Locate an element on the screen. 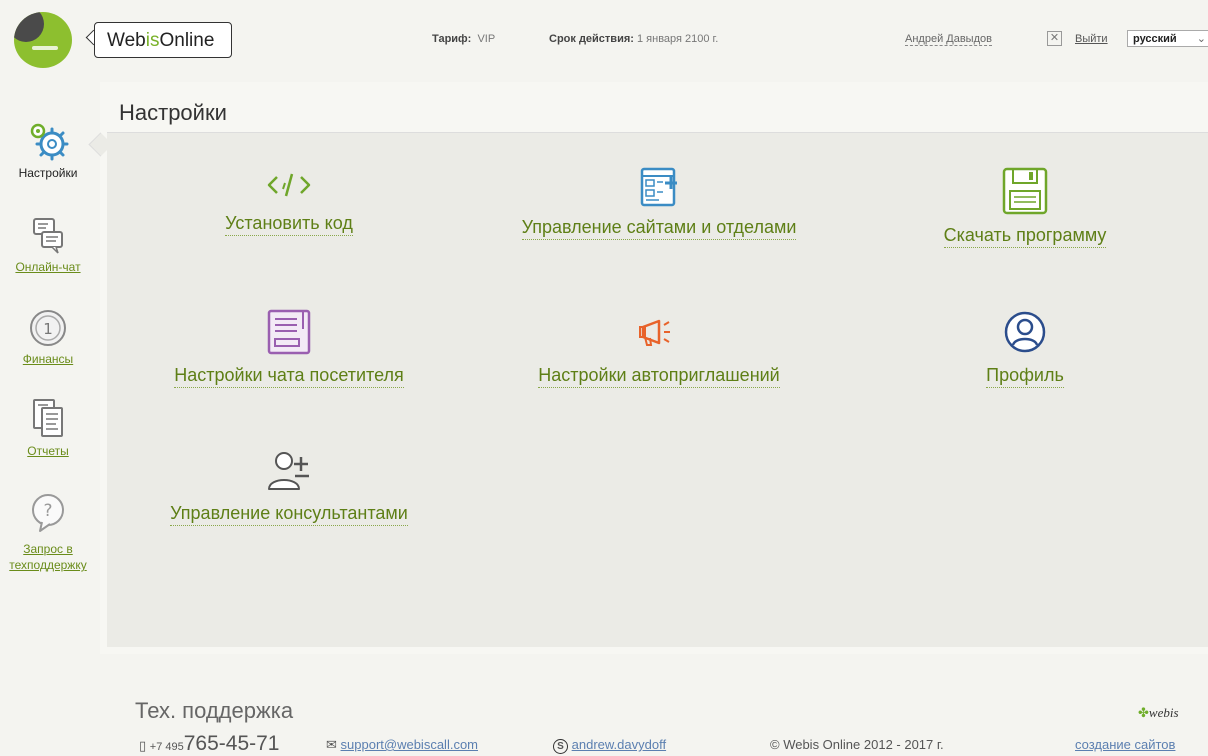 Image resolution: width=1208 pixels, height=756 pixels. phone-icon: ▯ is located at coordinates (143, 745).